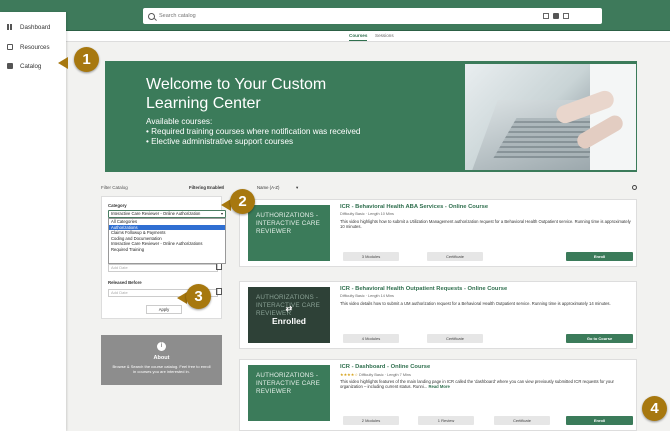  Describe the element at coordinates (198, 296) in the screenshot. I see `callout-badge-3: 3` at that location.